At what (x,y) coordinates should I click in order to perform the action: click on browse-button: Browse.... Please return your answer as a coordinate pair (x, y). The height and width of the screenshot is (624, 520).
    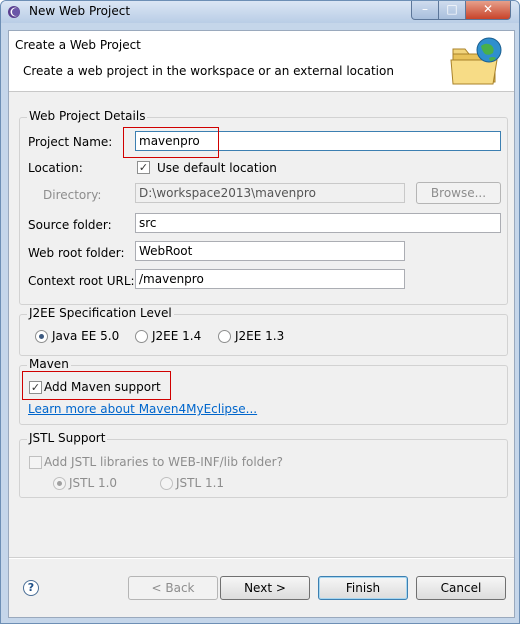
    Looking at the image, I should click on (458, 193).